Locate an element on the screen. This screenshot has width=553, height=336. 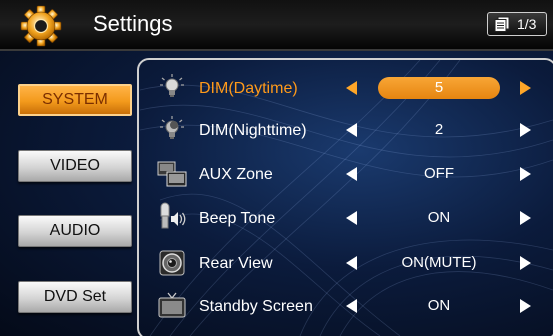
setting-label: DIM(Nighttime) is located at coordinates (253, 130).